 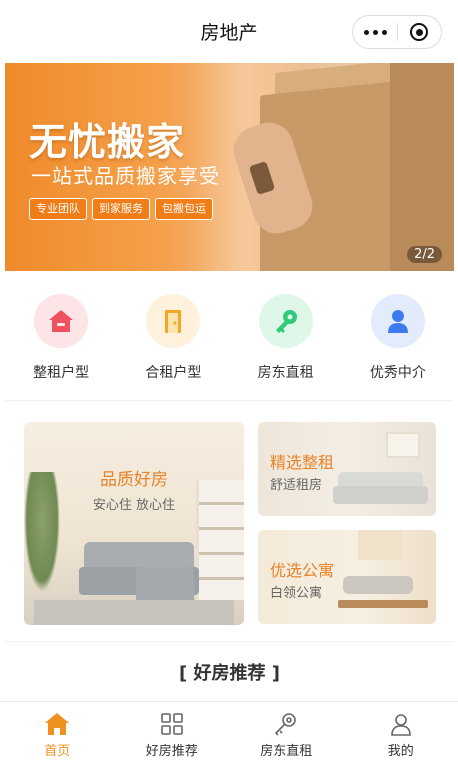 I want to click on category-label: 整租户型, so click(x=61, y=373).